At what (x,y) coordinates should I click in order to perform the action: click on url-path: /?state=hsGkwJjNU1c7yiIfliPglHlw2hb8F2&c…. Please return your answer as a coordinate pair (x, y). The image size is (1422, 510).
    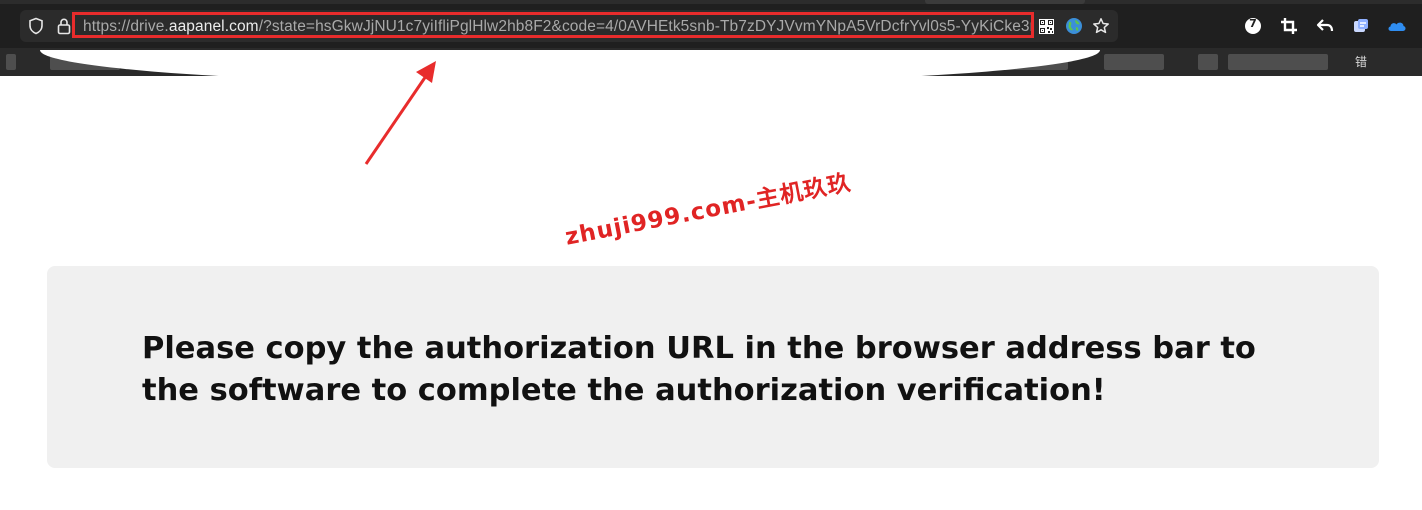
    Looking at the image, I should click on (646, 26).